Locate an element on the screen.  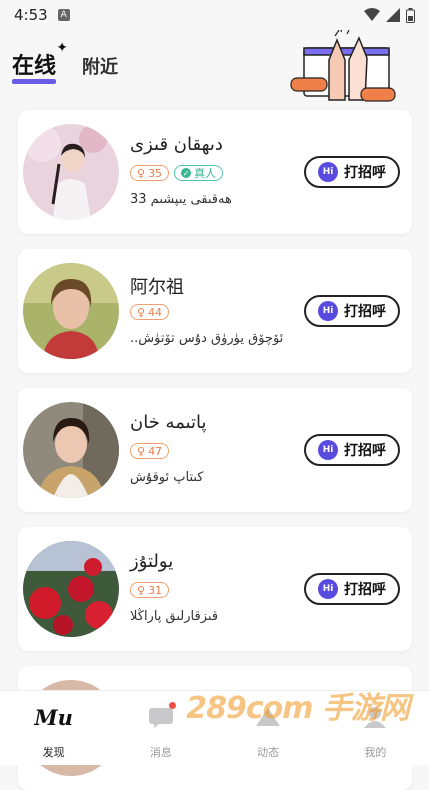
nav-discover-label: 发现 is located at coordinates (53, 752).